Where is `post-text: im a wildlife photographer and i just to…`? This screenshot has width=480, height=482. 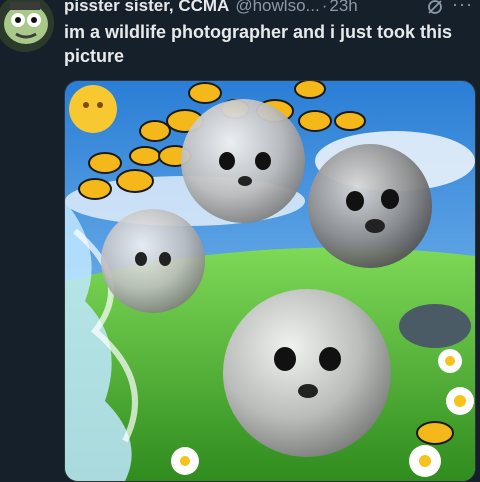 post-text: im a wildlife photographer and i just to… is located at coordinates (258, 44).